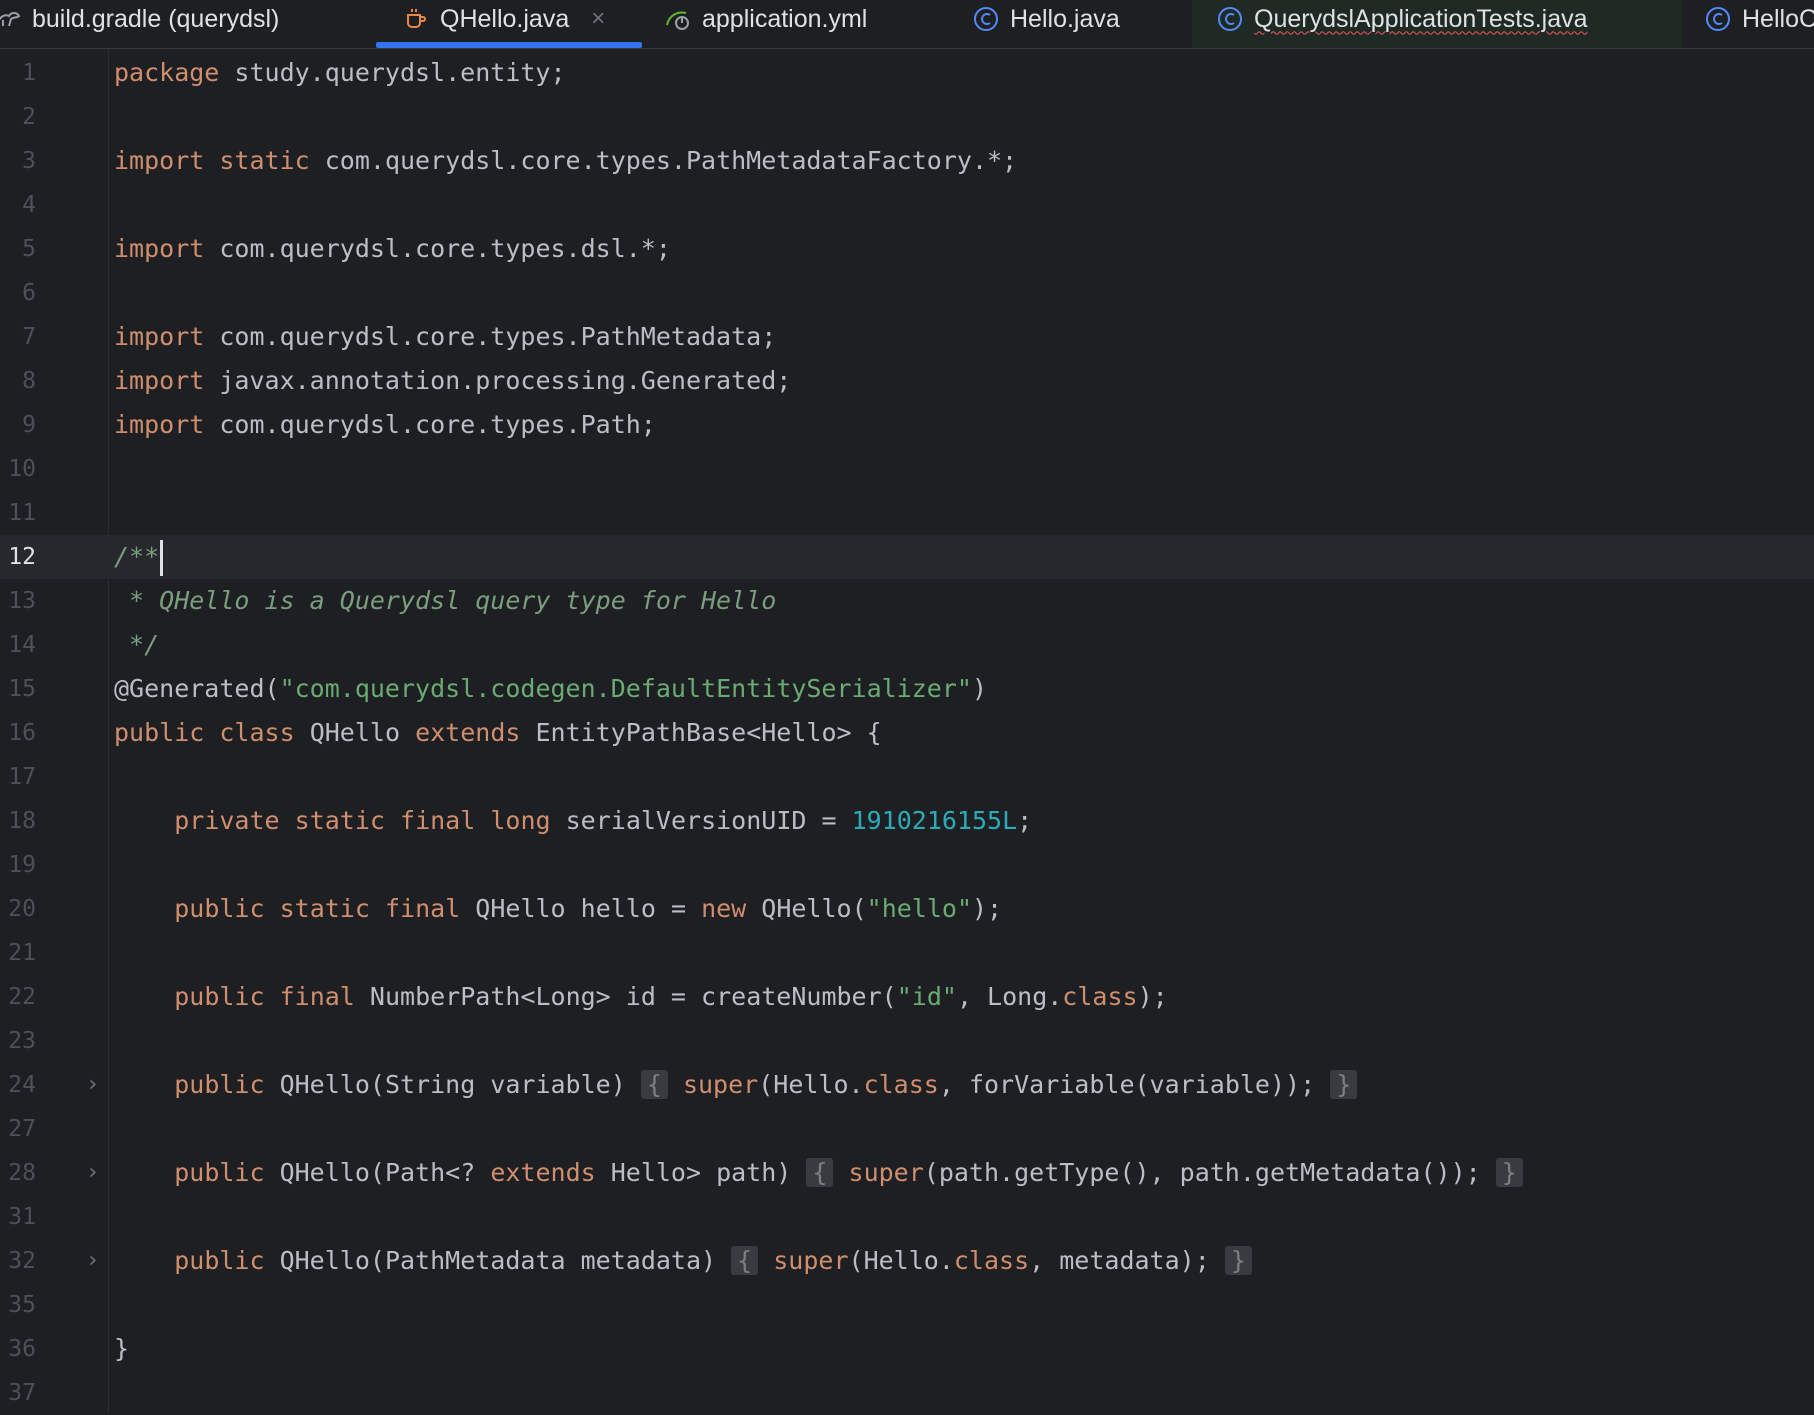 Image resolution: width=1814 pixels, height=1415 pixels. What do you see at coordinates (907, 117) in the screenshot?
I see `code-line: 2` at bounding box center [907, 117].